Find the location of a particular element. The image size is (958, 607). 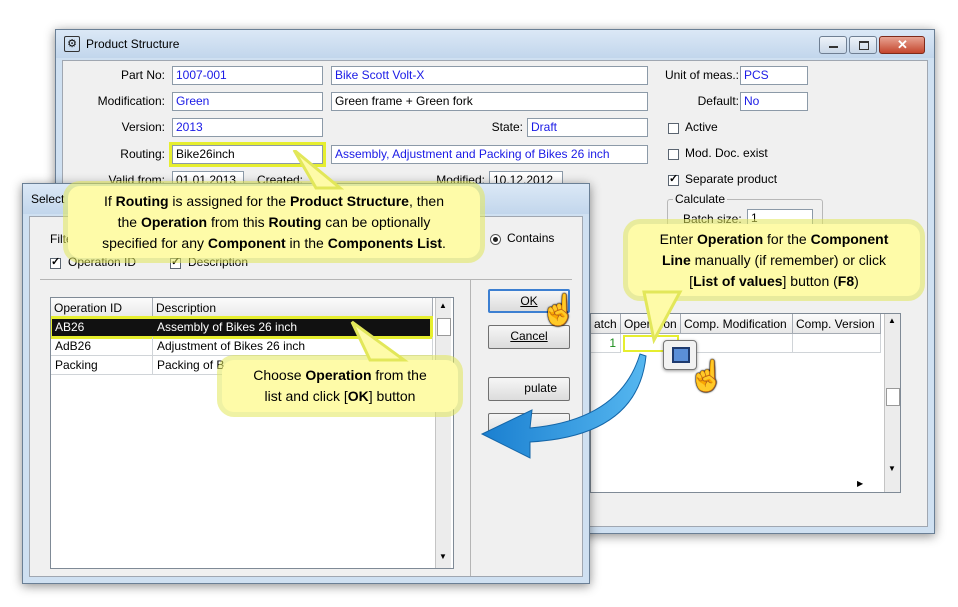

close-button: ✕ is located at coordinates (902, 45).